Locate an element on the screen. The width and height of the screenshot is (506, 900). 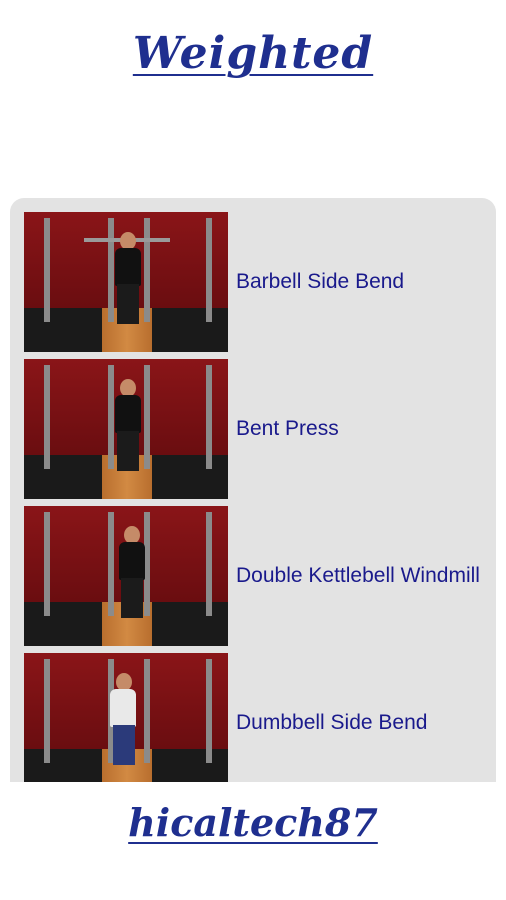
exercise-label: Dumbbell Side Bend is located at coordinates (361, 717).